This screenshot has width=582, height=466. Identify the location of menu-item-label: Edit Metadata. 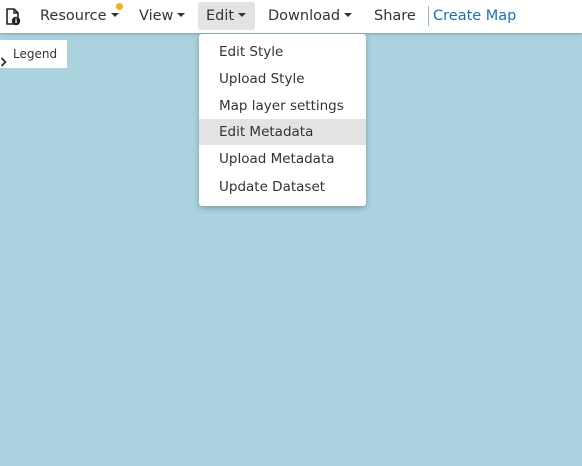
(266, 132).